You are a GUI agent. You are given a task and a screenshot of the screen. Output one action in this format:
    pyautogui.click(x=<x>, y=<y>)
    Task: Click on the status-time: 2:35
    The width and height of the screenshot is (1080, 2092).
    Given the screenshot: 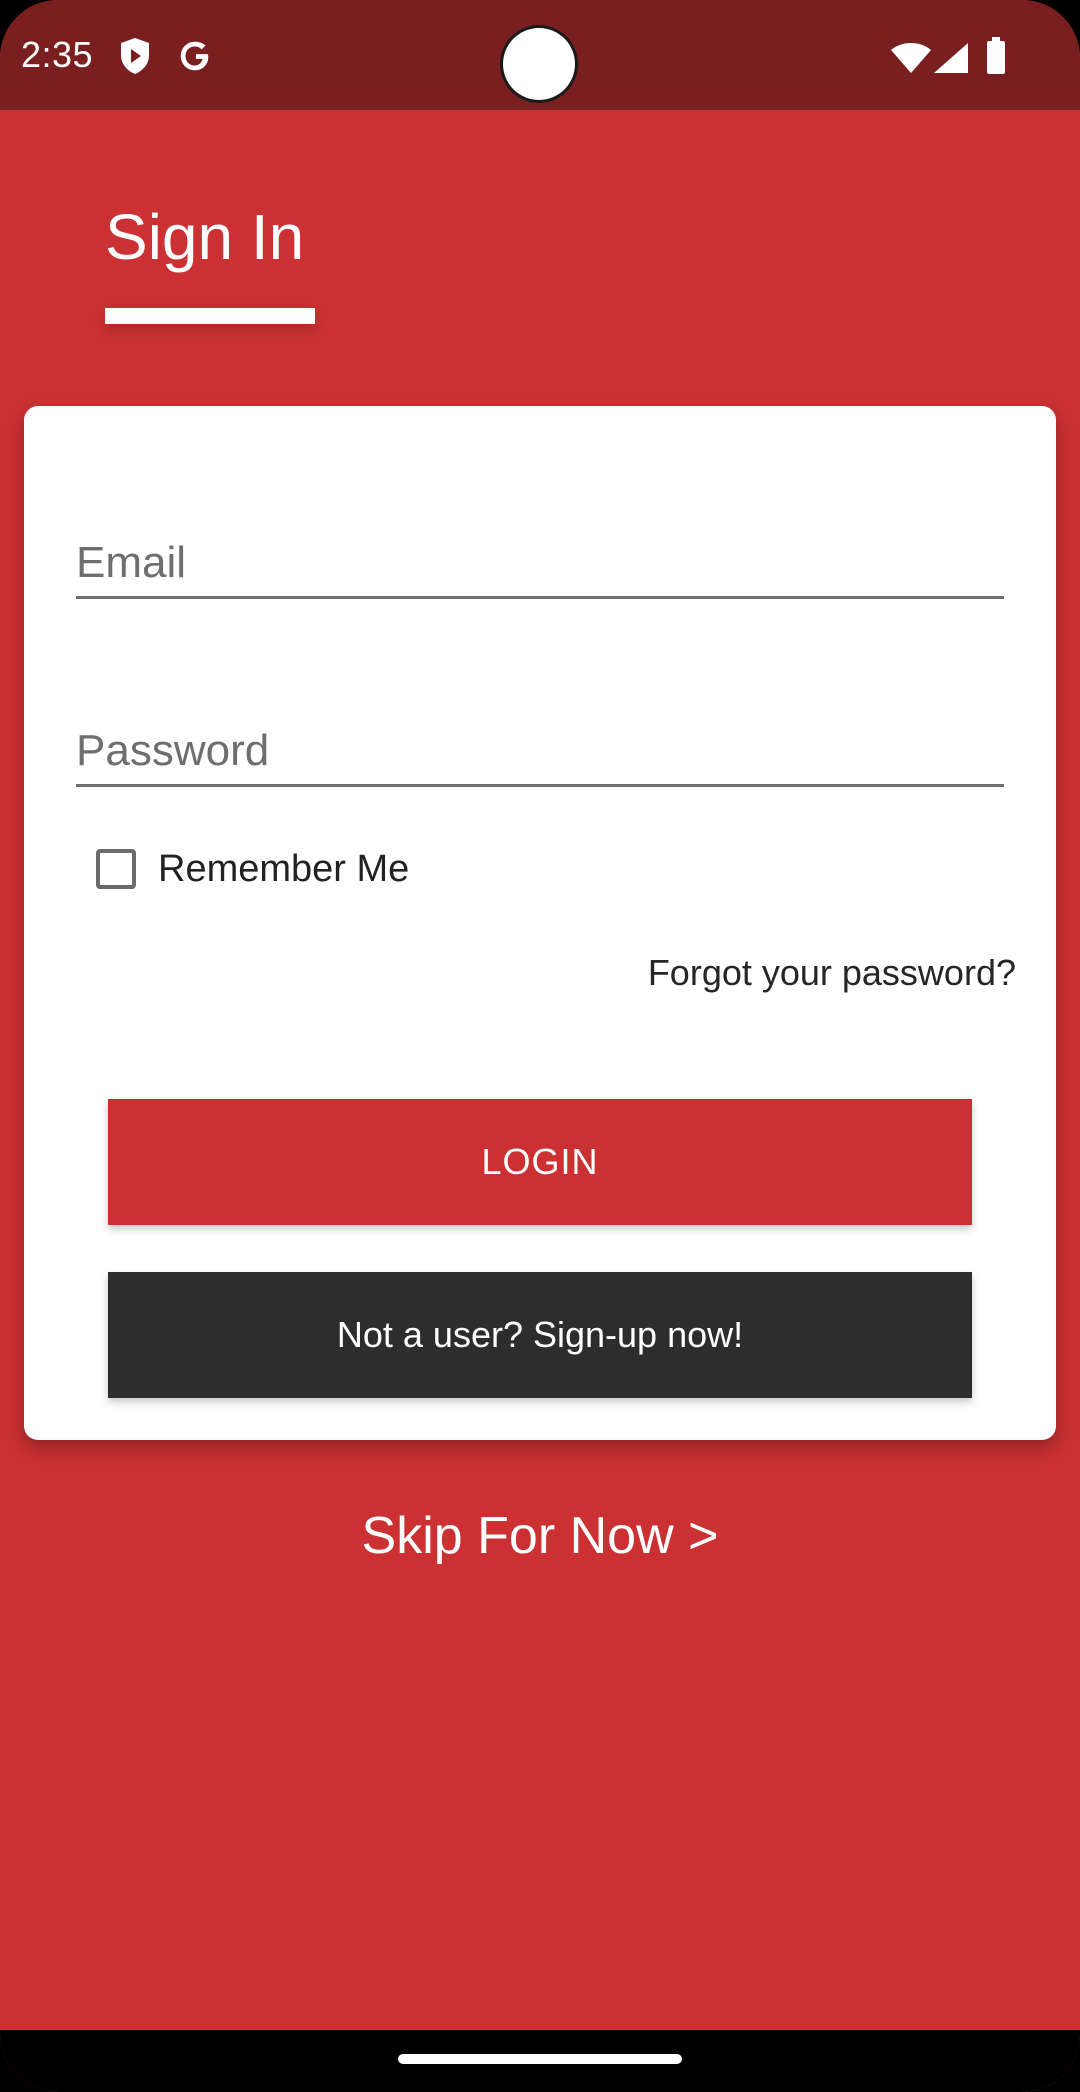 What is the action you would take?
    pyautogui.click(x=57, y=54)
    